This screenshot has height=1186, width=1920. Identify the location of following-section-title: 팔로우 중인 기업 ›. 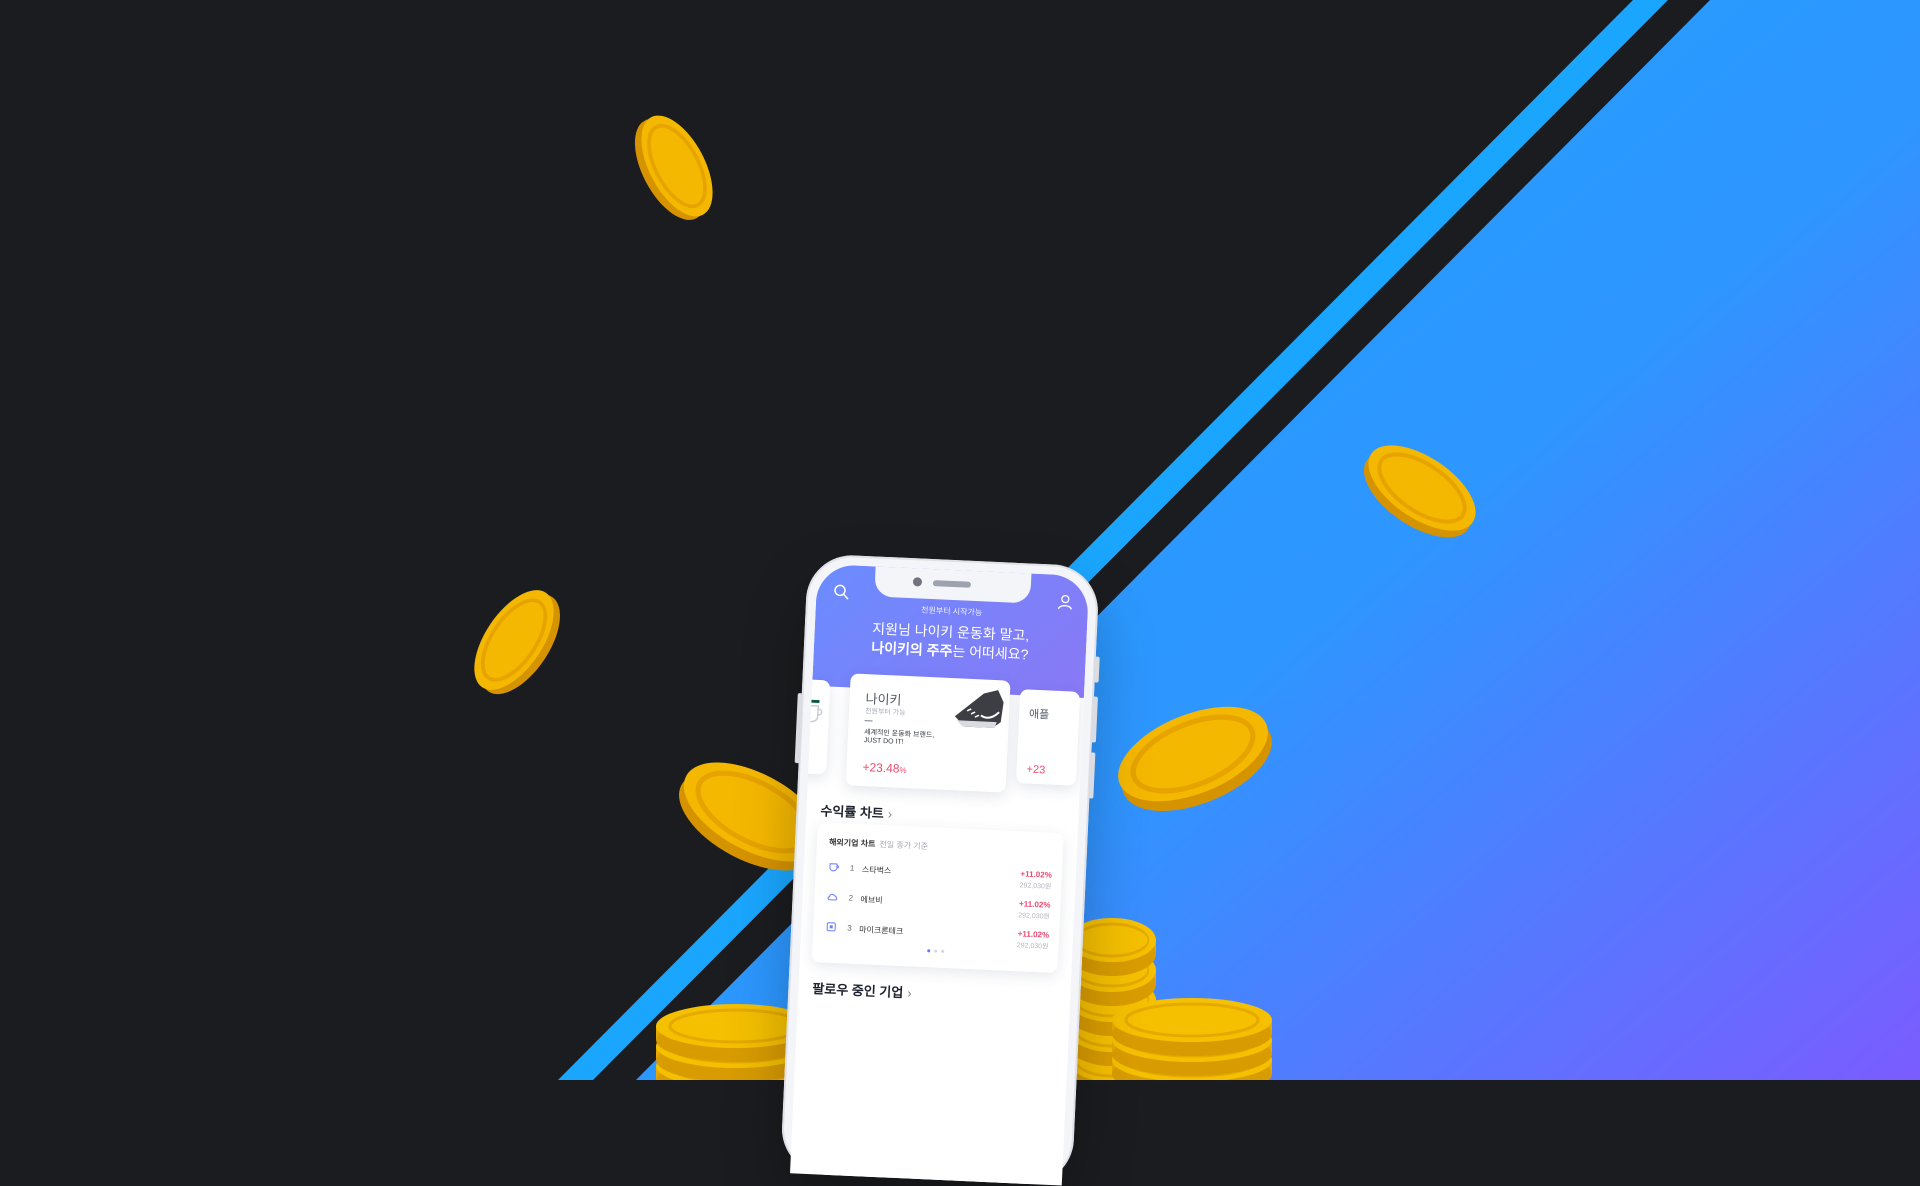
(862, 989).